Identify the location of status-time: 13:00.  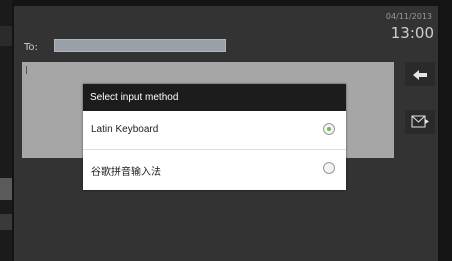
(412, 33).